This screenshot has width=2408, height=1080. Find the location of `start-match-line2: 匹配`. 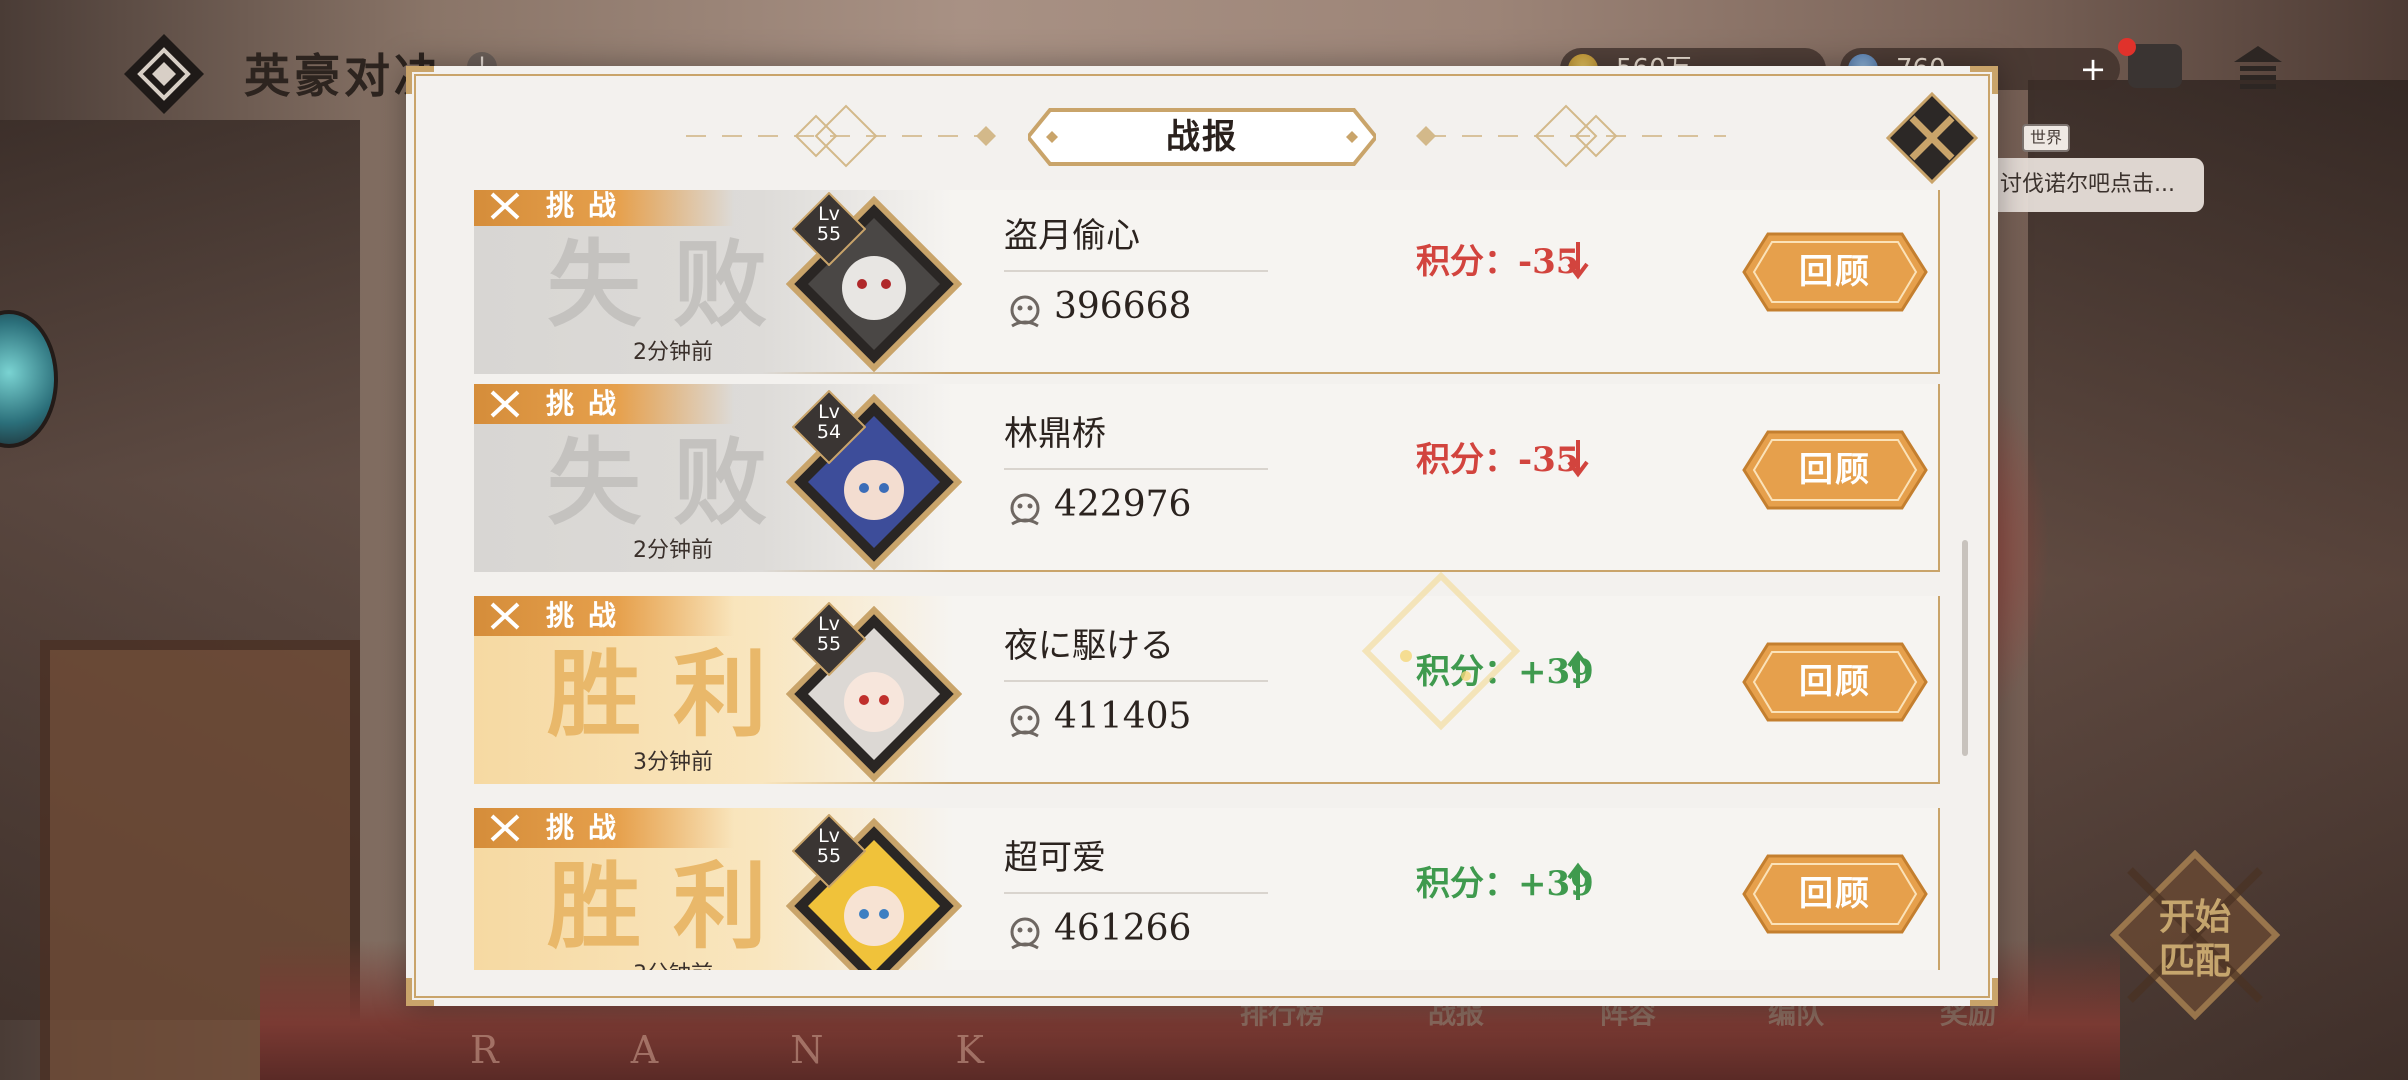

start-match-line2: 匹配 is located at coordinates (2194, 961).